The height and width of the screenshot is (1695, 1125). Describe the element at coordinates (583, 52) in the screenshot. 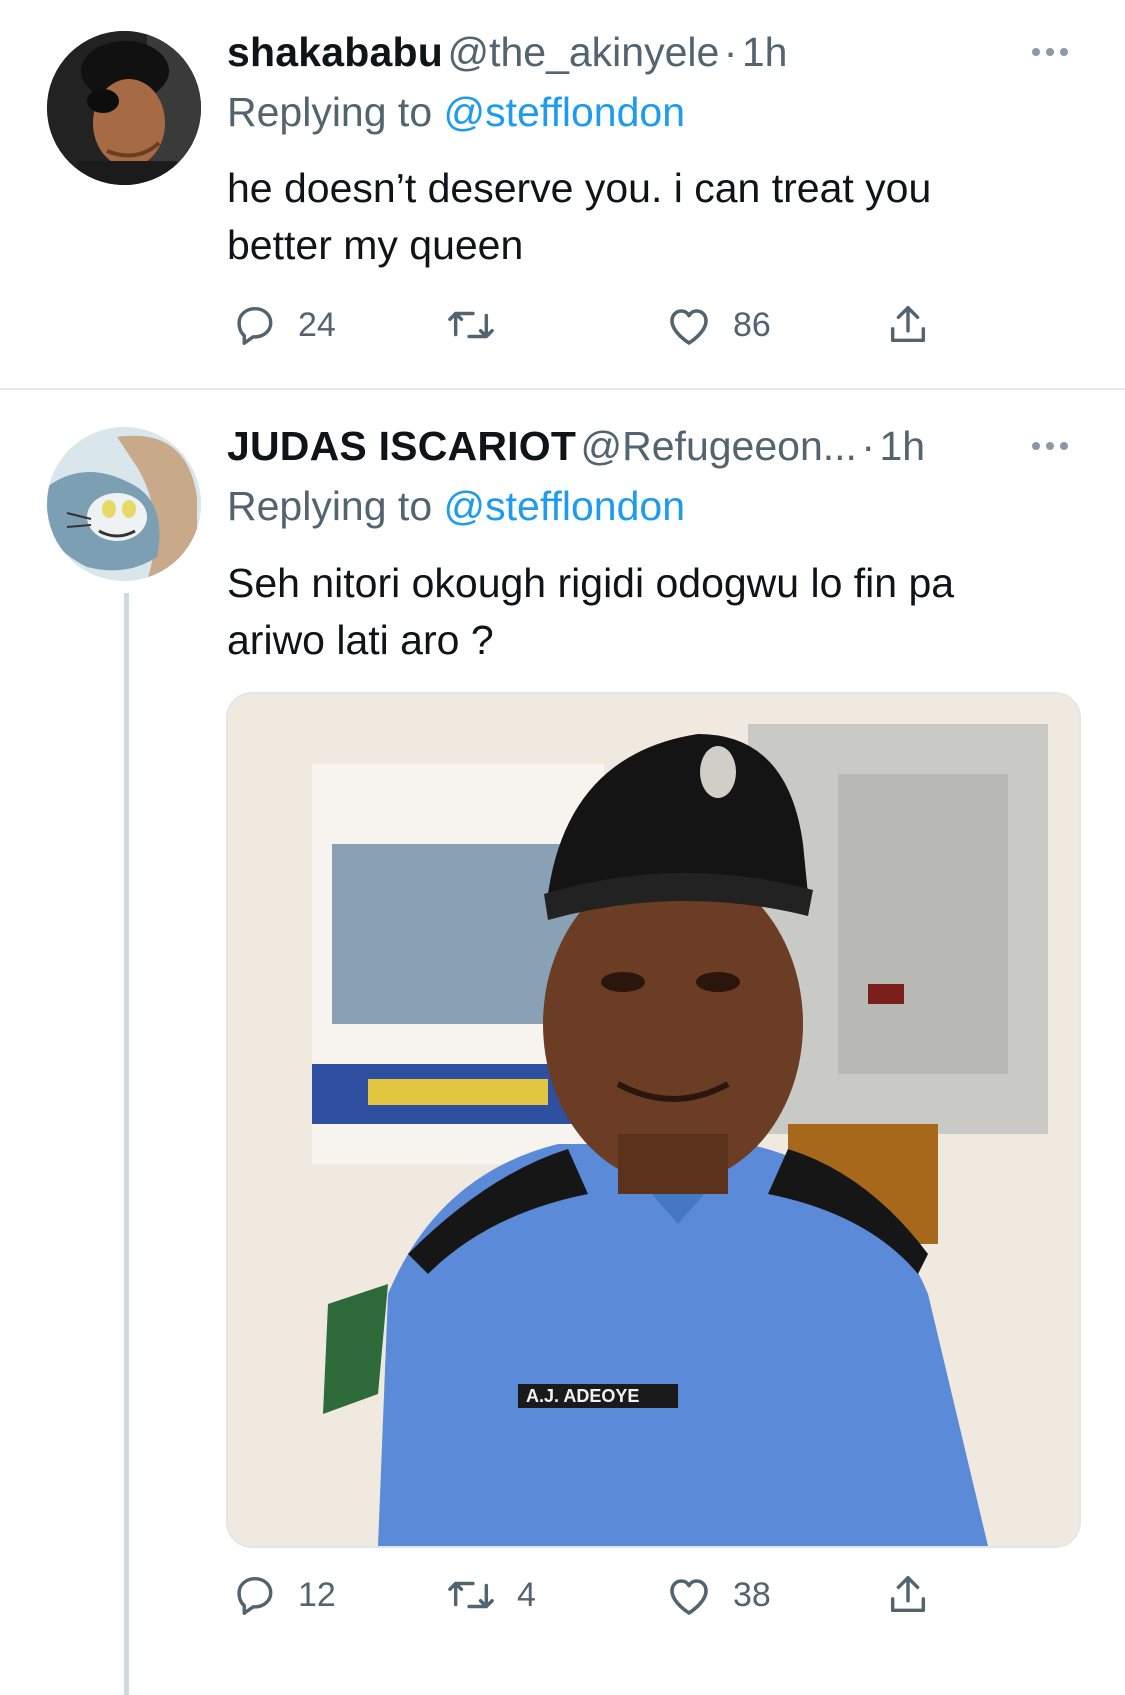

I see `user-handle: @the_akinyele` at that location.